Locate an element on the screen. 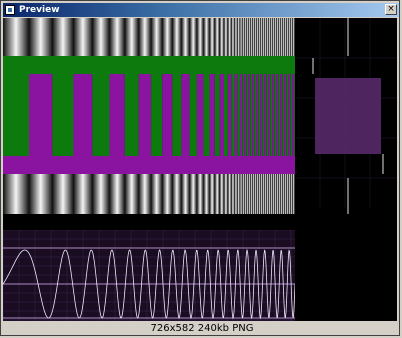 Image resolution: width=402 pixels, height=338 pixels. image-caption: 726x582 240kb PNG is located at coordinates (202, 328).